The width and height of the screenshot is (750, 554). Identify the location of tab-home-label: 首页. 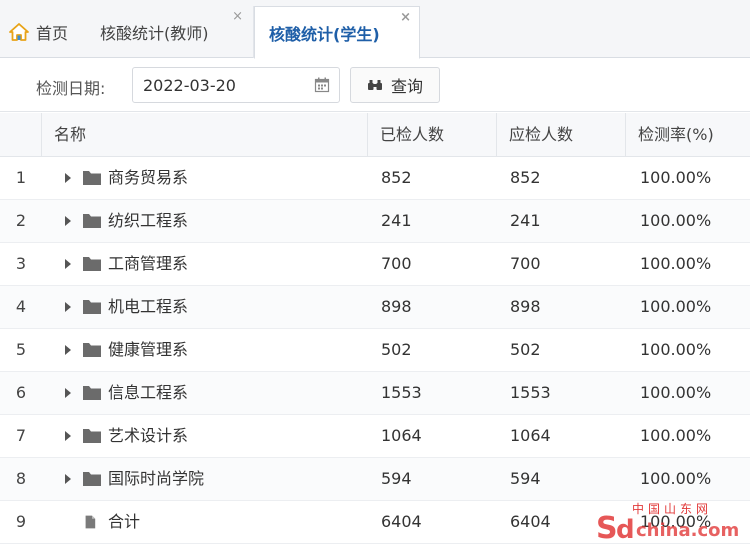
(52, 33).